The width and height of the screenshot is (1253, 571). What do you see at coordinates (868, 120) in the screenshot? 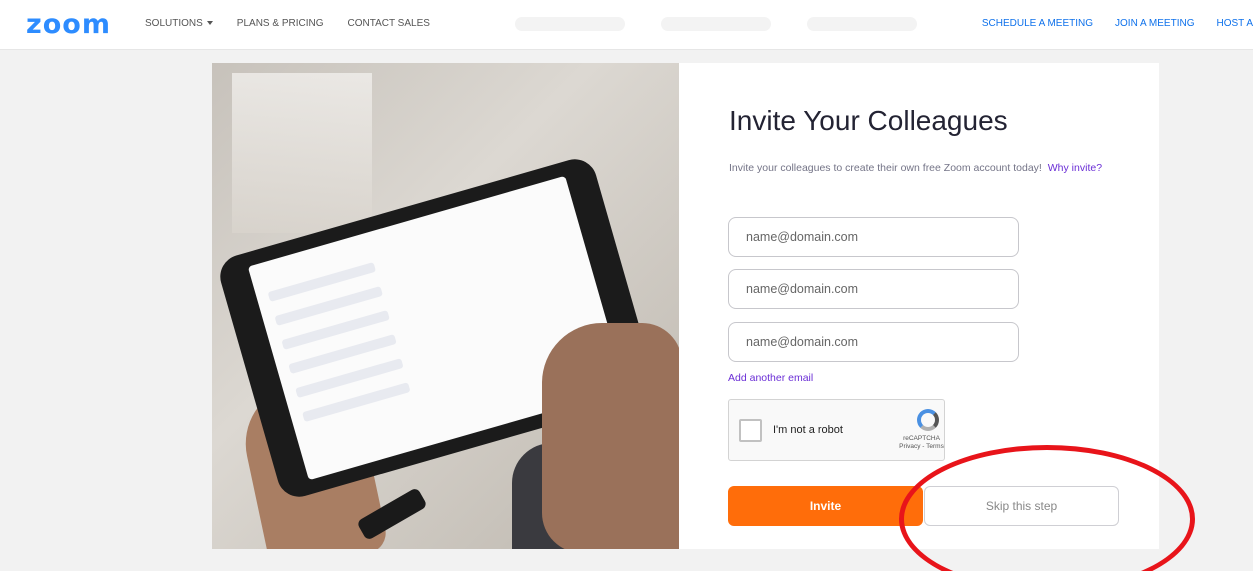
I see `page-title: Invite Your Colleagues` at bounding box center [868, 120].